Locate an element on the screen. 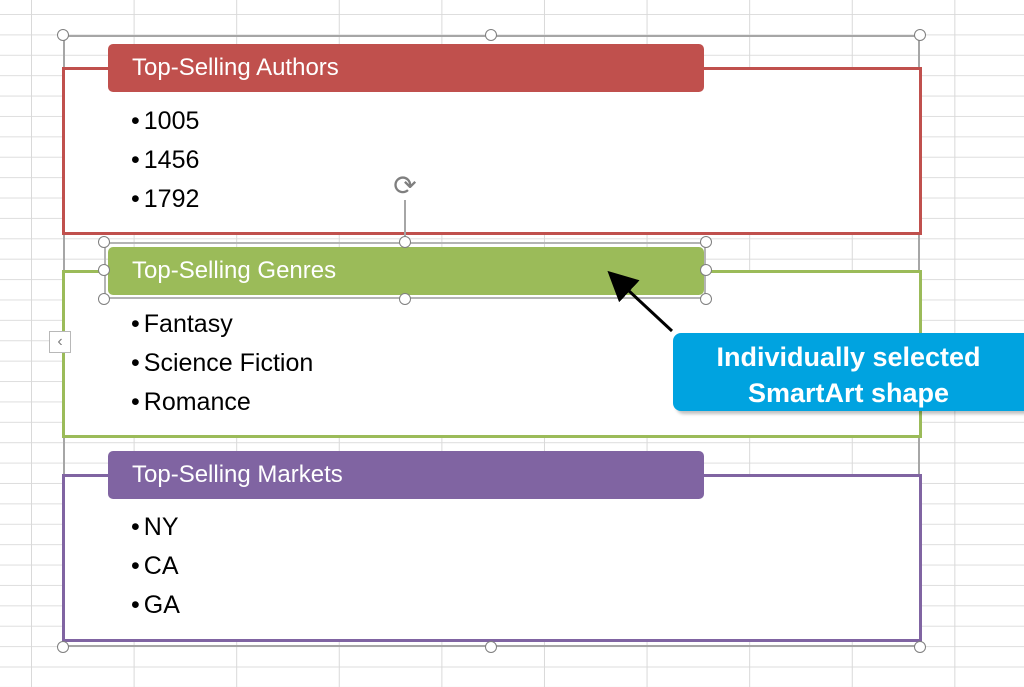 The height and width of the screenshot is (687, 1024). callout-box: Individually selected SmartArt shape is located at coordinates (848, 372).